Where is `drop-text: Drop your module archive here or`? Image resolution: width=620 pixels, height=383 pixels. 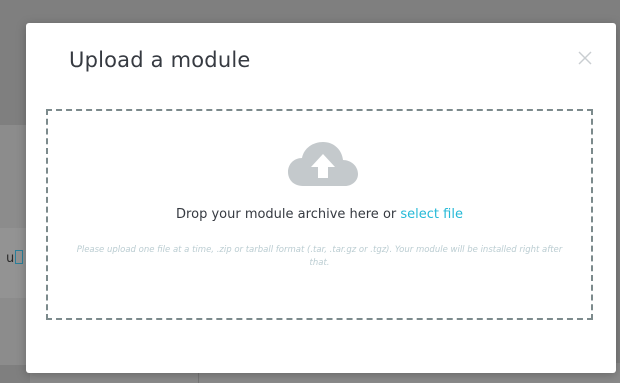
drop-text: Drop your module archive here or is located at coordinates (286, 214).